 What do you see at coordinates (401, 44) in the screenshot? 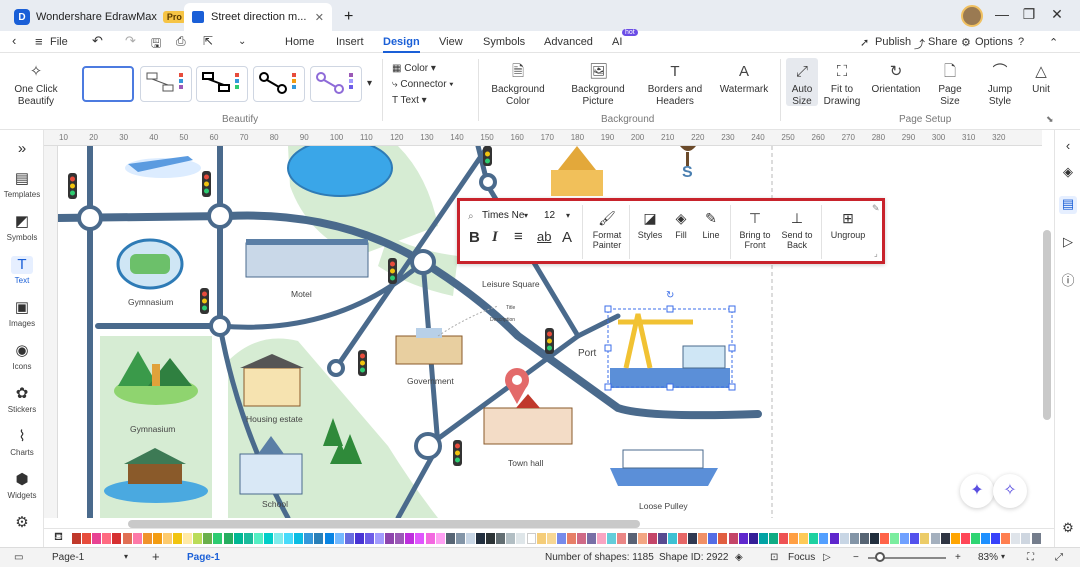
I see `menu-design: Design` at bounding box center [401, 44].